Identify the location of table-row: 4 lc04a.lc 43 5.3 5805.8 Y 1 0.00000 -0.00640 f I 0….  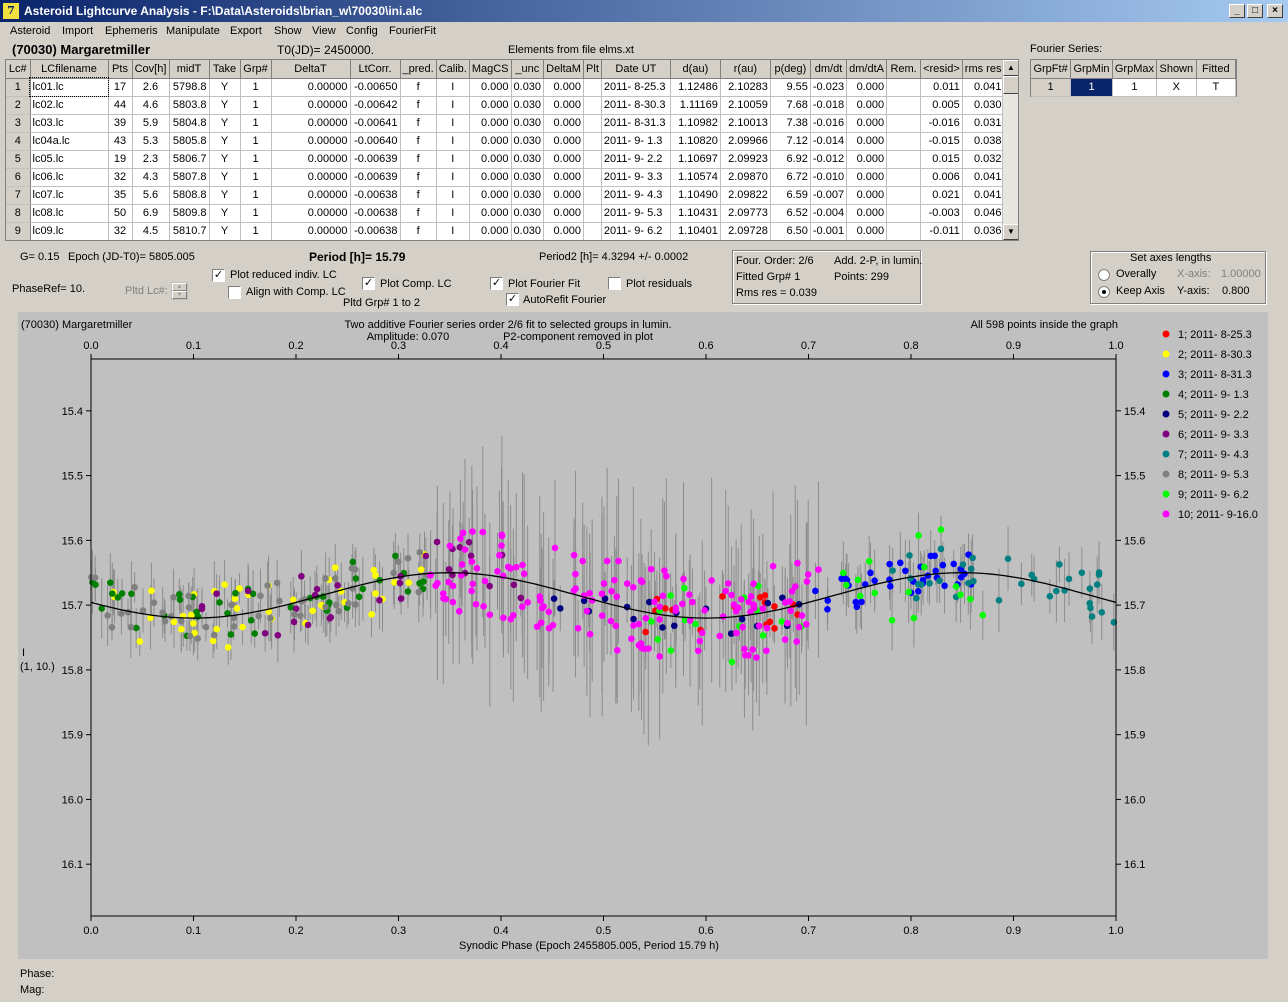
(505, 141).